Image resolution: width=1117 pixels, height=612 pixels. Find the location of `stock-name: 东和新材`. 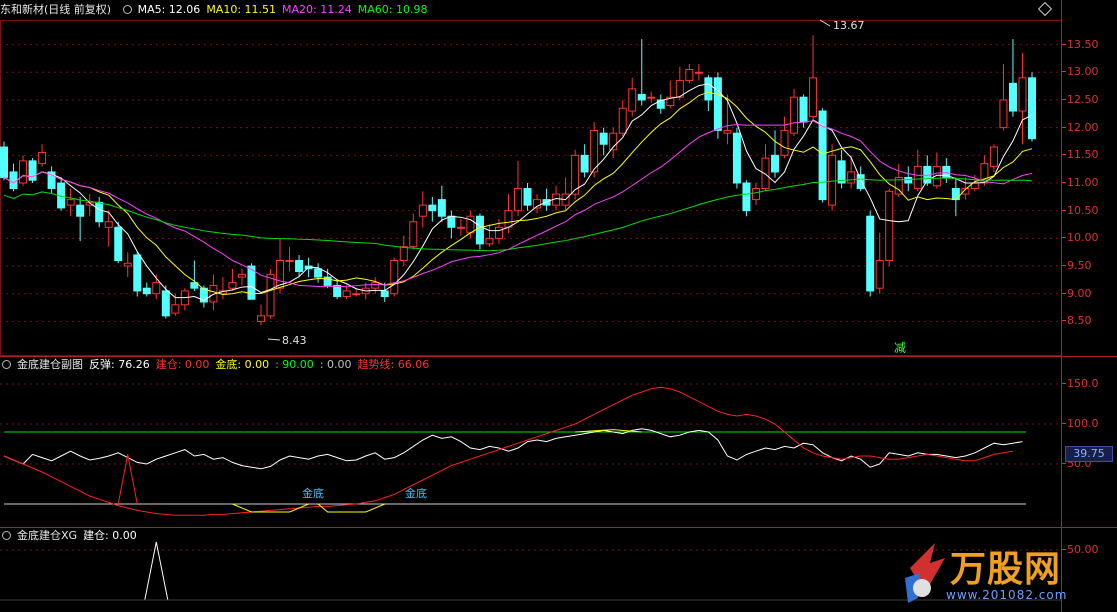

stock-name: 东和新材 is located at coordinates (22, 9).